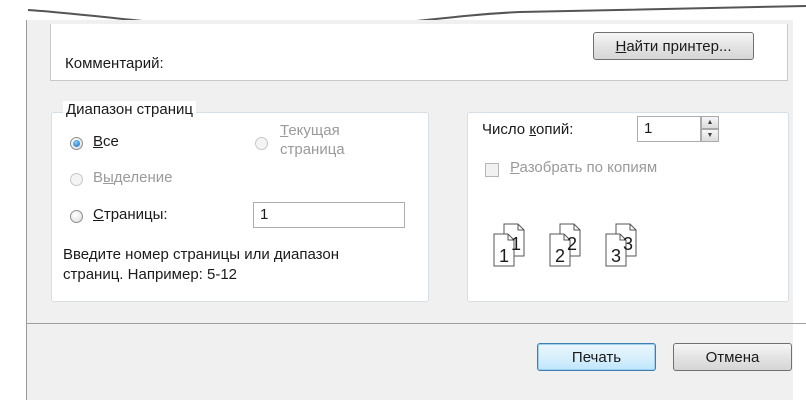 Image resolution: width=806 pixels, height=400 pixels. What do you see at coordinates (108, 177) in the screenshot?
I see `radio-selection-accel: ы` at bounding box center [108, 177].